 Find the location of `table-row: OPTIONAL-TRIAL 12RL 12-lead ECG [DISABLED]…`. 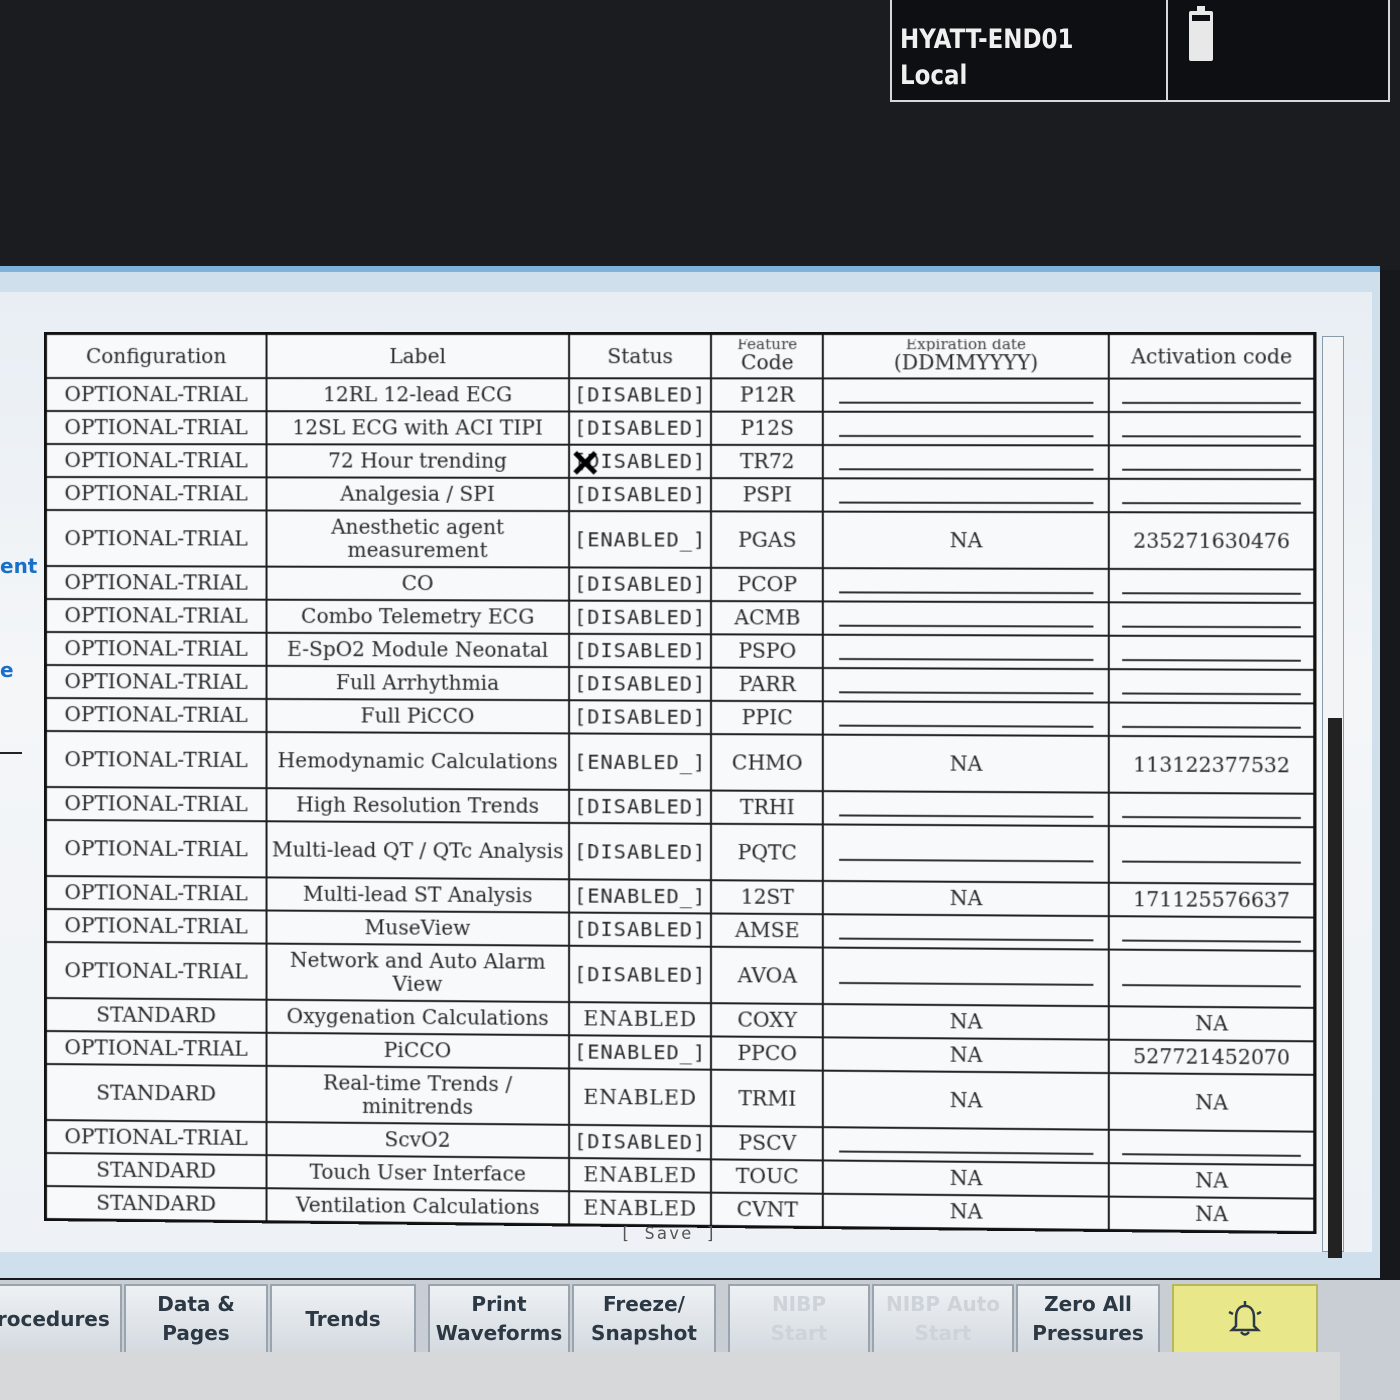

table-row: OPTIONAL-TRIAL 12RL 12-lead ECG [DISABLED]… is located at coordinates (680, 395).